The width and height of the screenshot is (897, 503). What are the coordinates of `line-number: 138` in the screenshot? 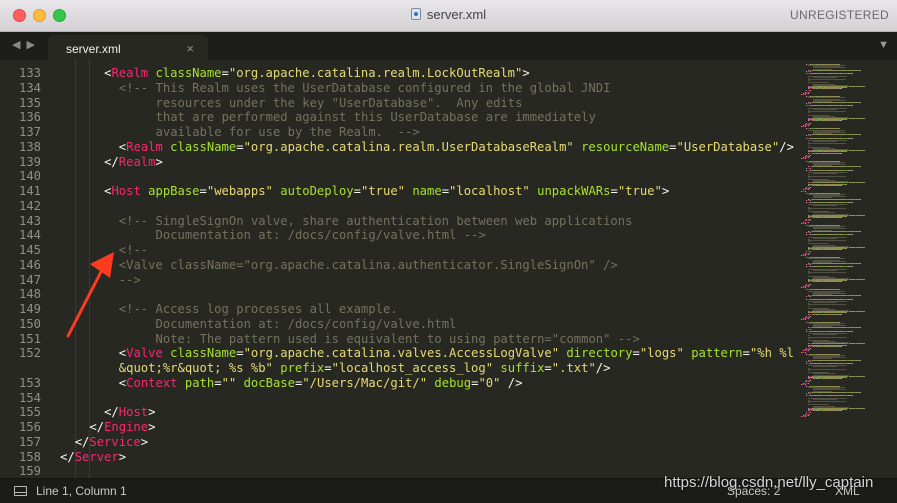 It's located at (29, 146).